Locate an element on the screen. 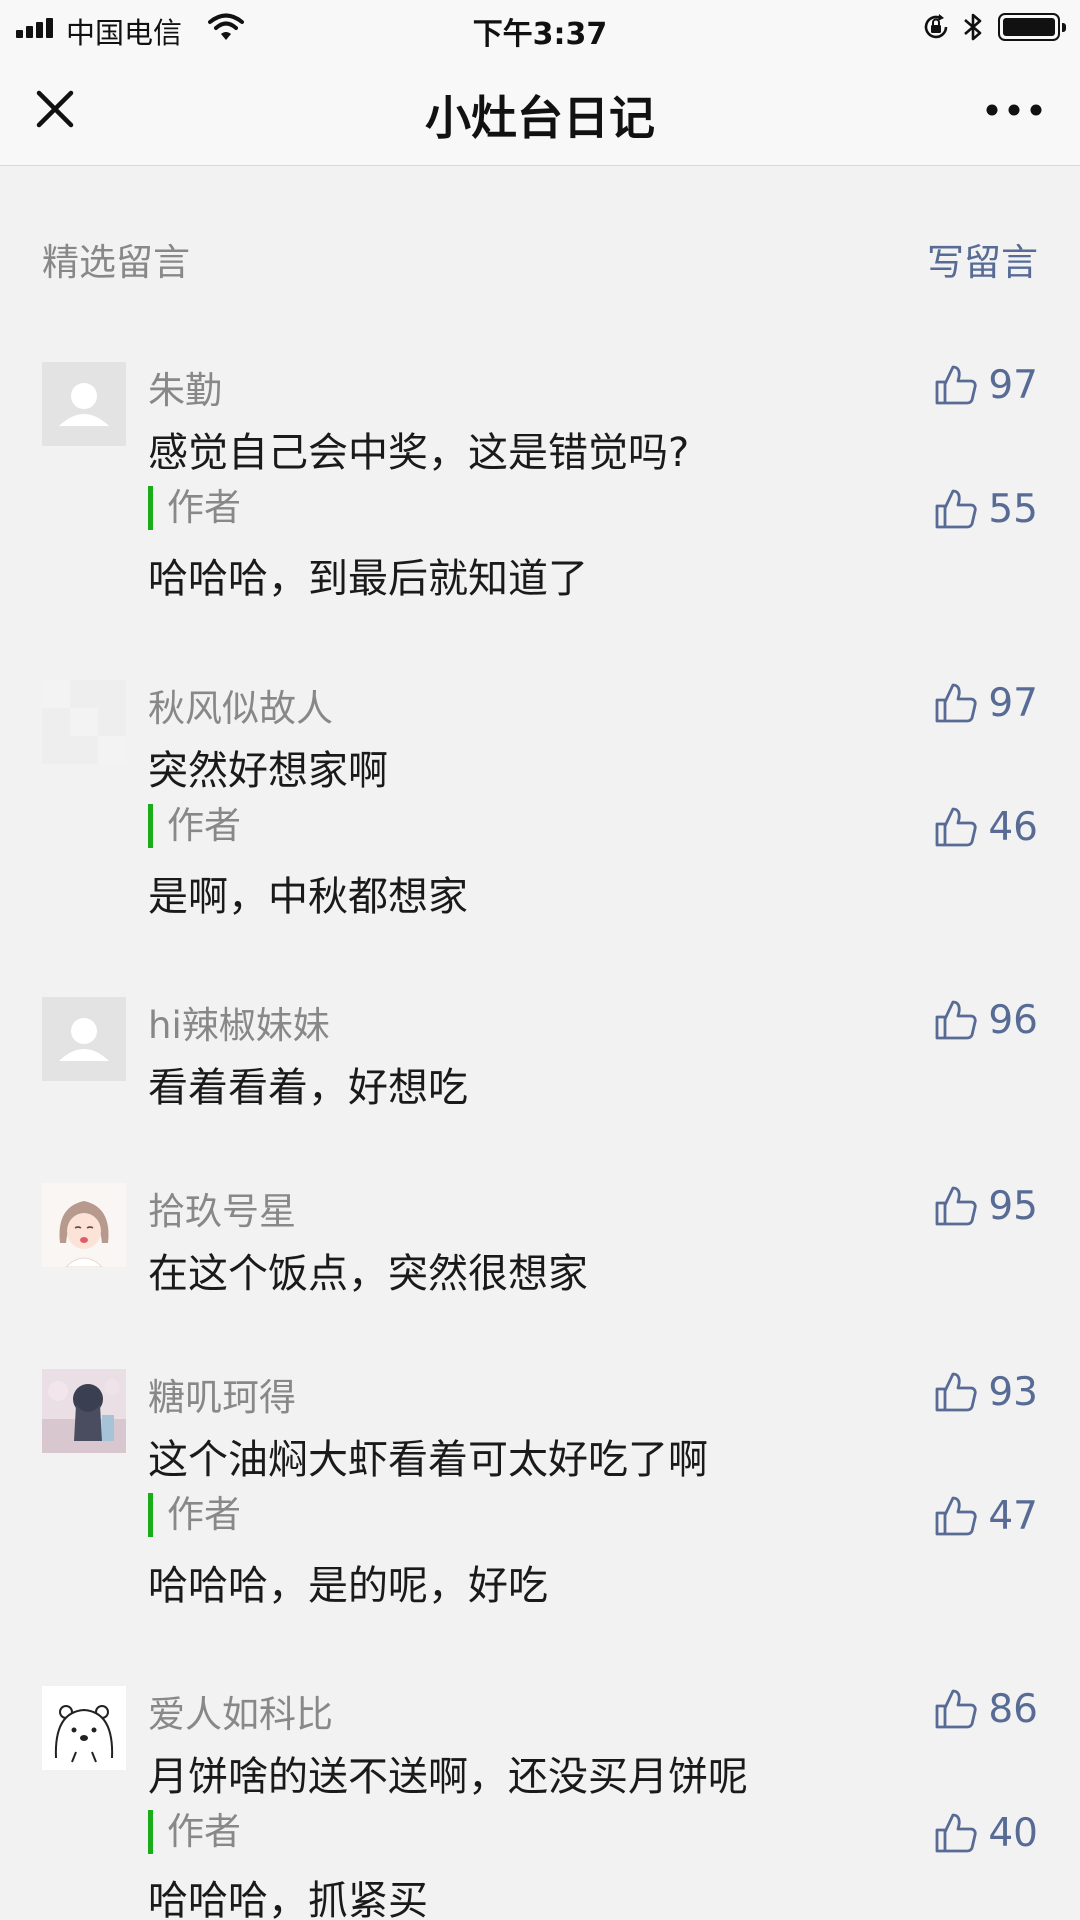 This screenshot has height=1920, width=1080. rotation-lock-icon is located at coordinates (936, 26).